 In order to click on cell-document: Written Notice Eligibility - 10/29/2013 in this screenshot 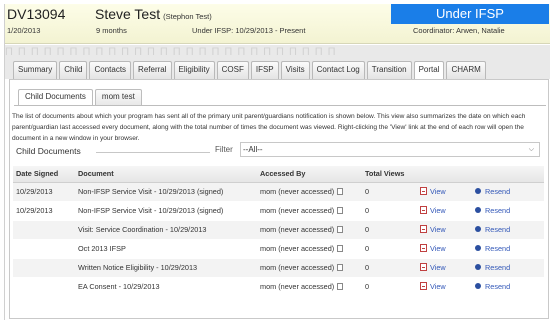, I will do `click(166, 268)`.